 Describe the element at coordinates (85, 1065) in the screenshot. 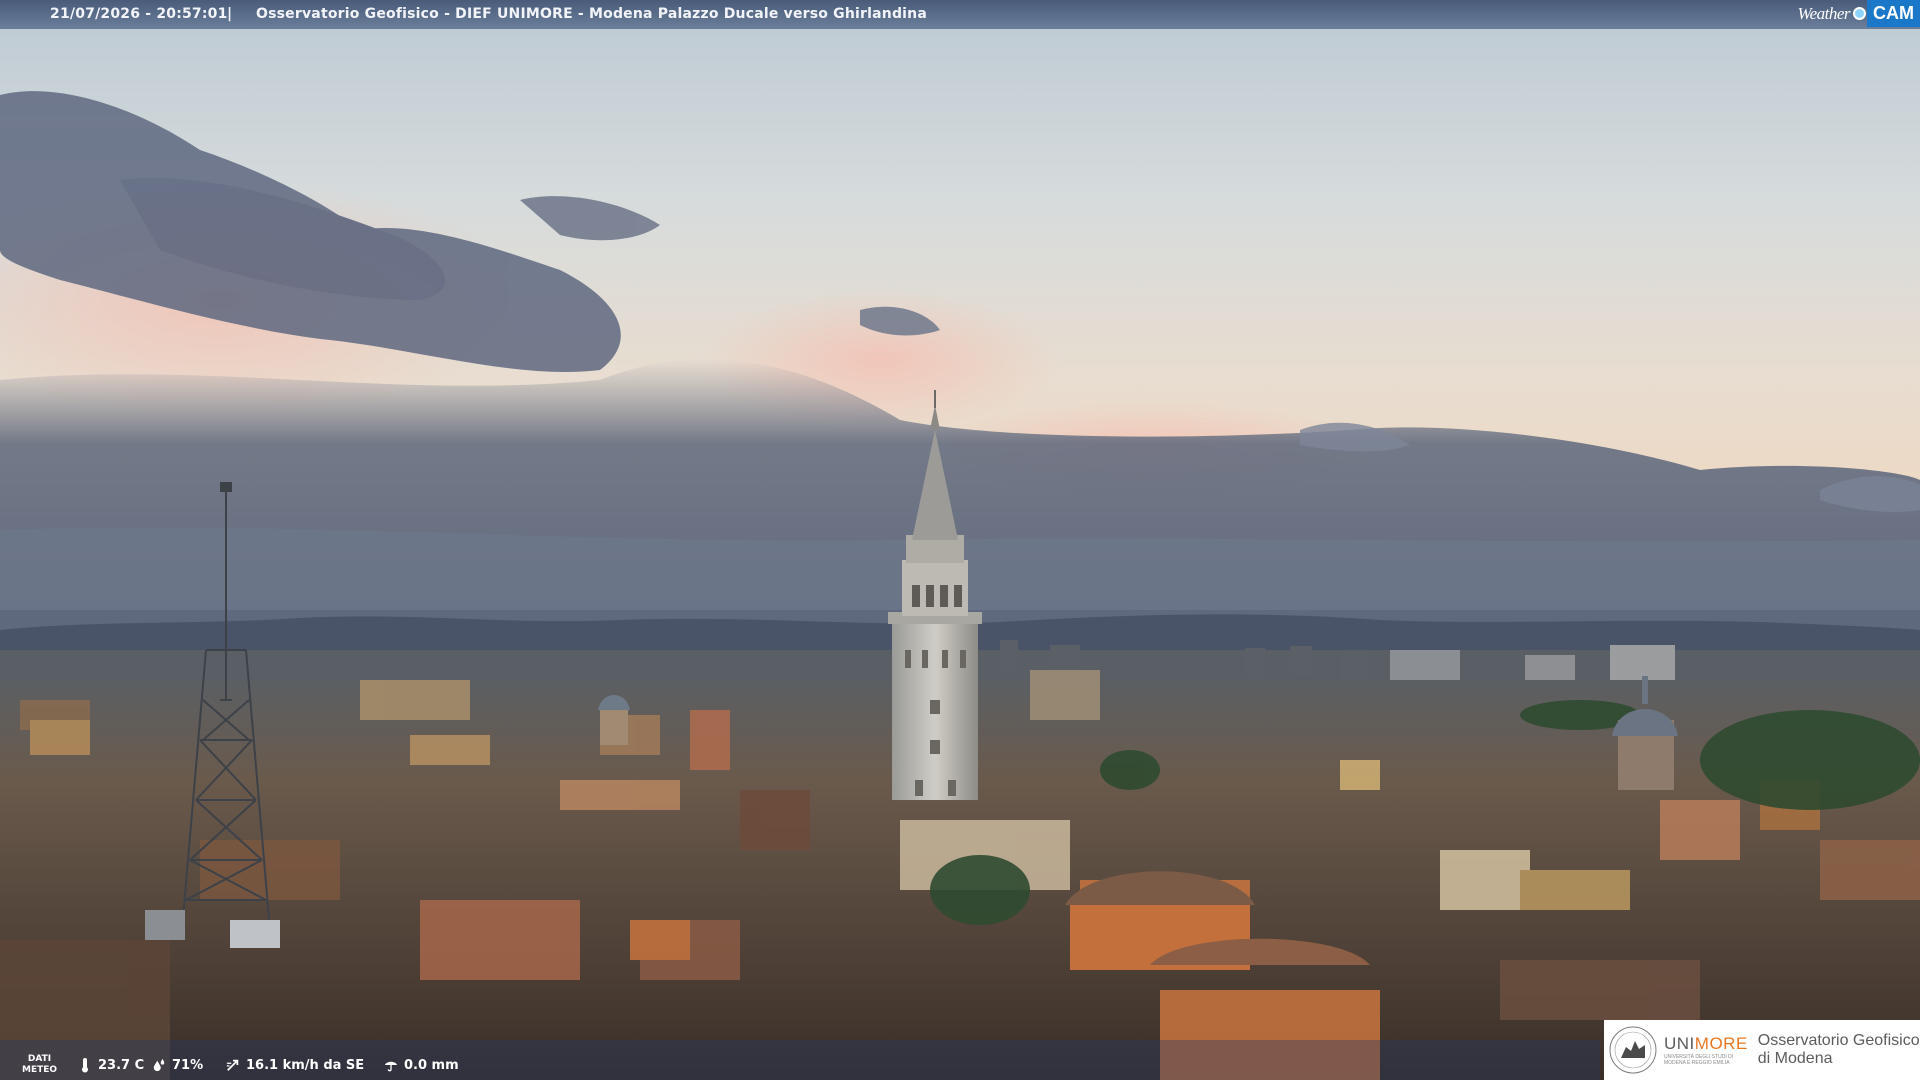

I see `thermometer-icon` at that location.